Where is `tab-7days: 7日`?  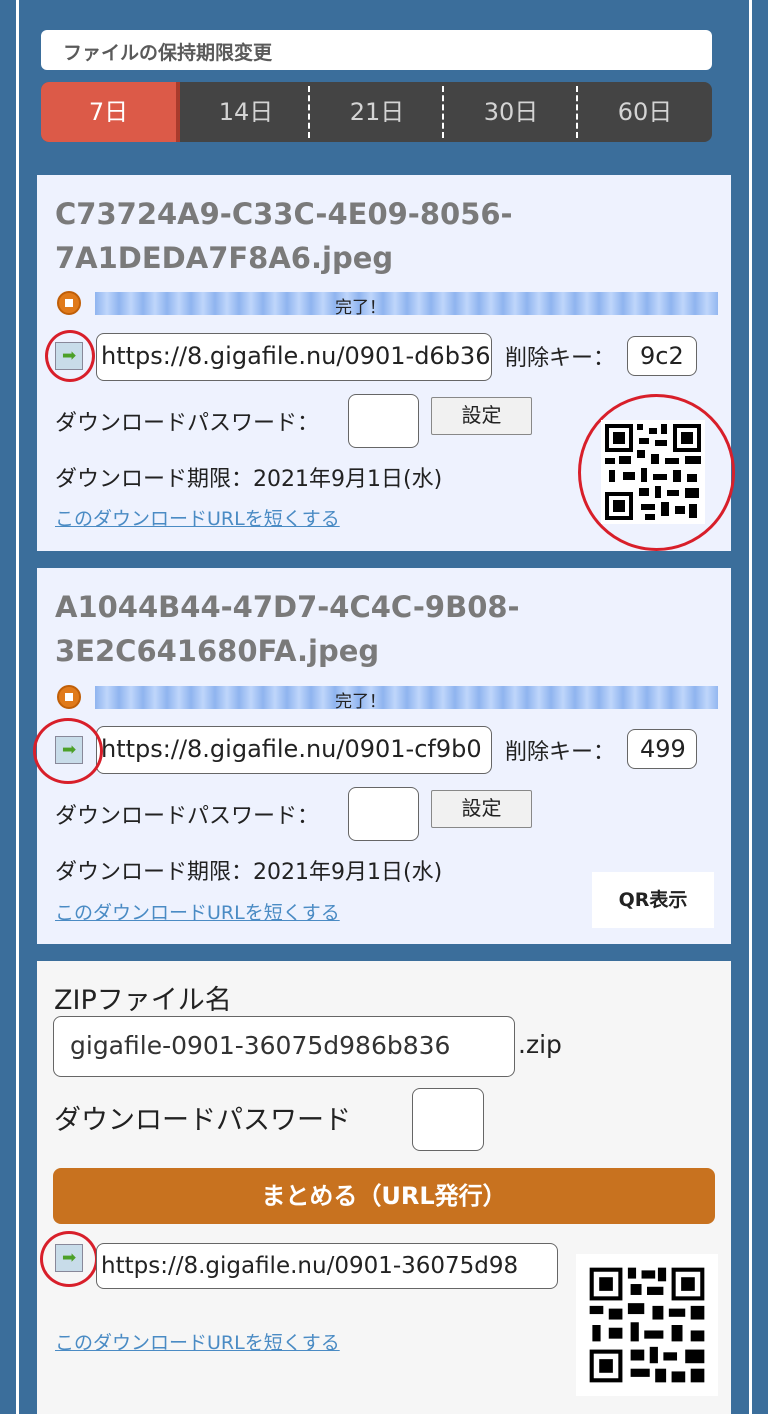
tab-7days: 7日 is located at coordinates (108, 112).